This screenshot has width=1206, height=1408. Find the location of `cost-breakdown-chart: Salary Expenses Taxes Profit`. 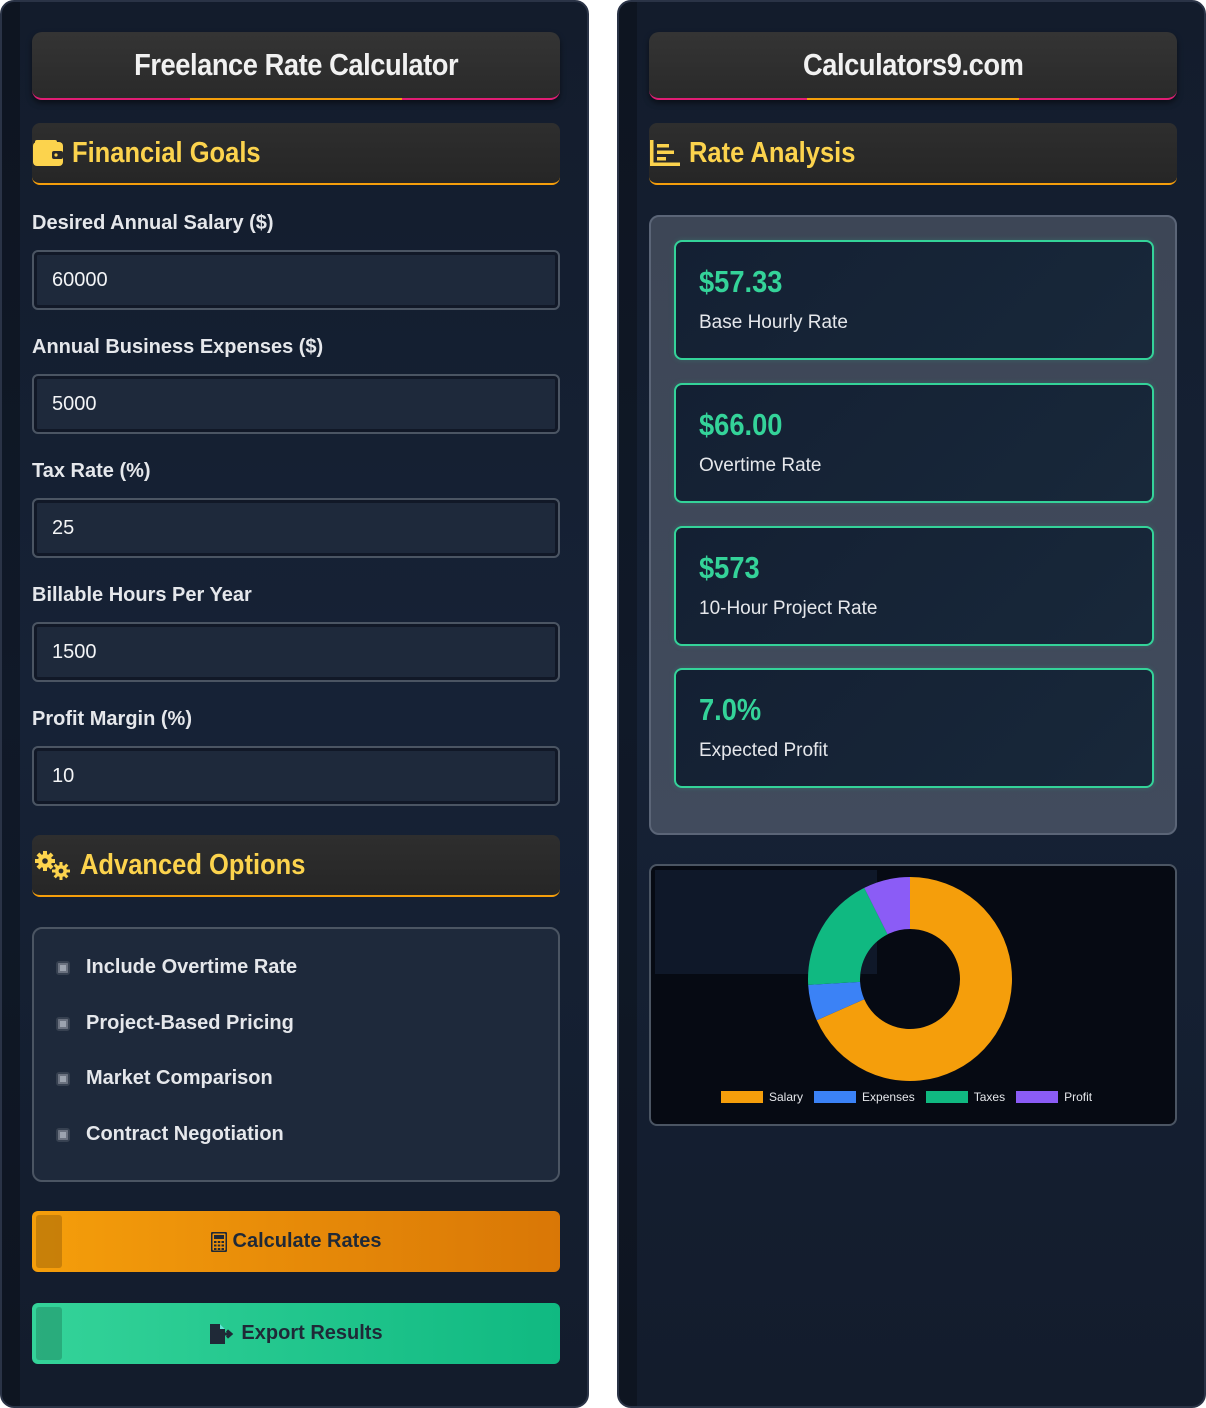

cost-breakdown-chart: Salary Expenses Taxes Profit is located at coordinates (913, 995).